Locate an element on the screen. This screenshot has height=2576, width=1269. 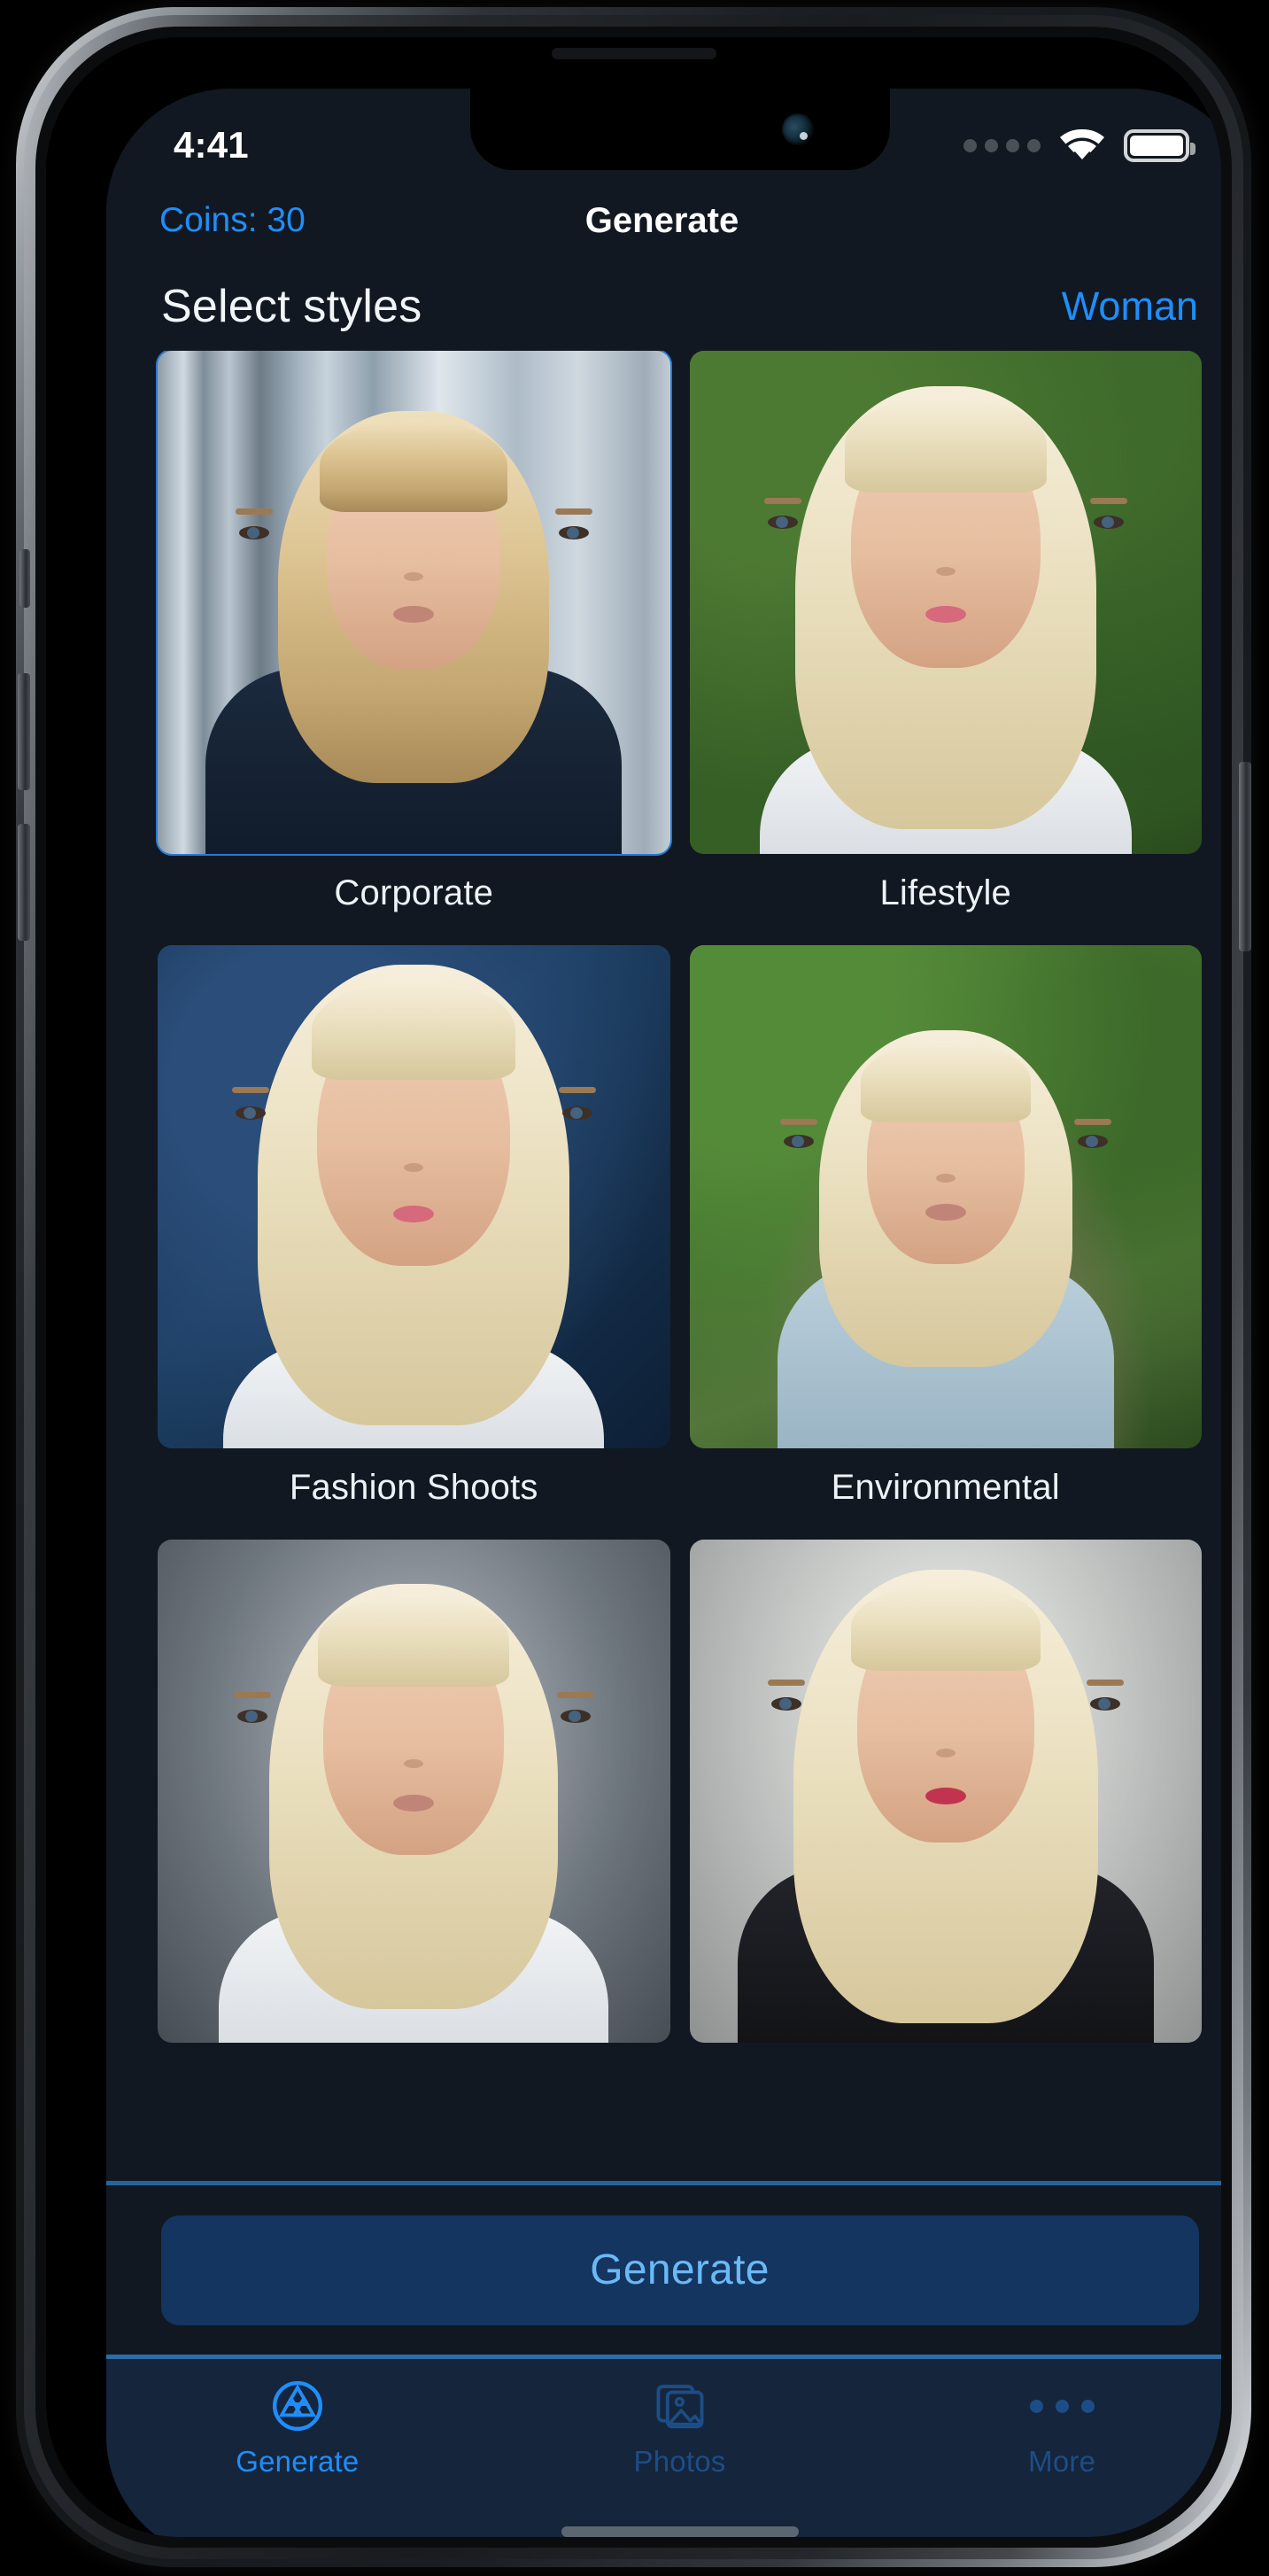
earpiece-speaker is located at coordinates (633, 53).